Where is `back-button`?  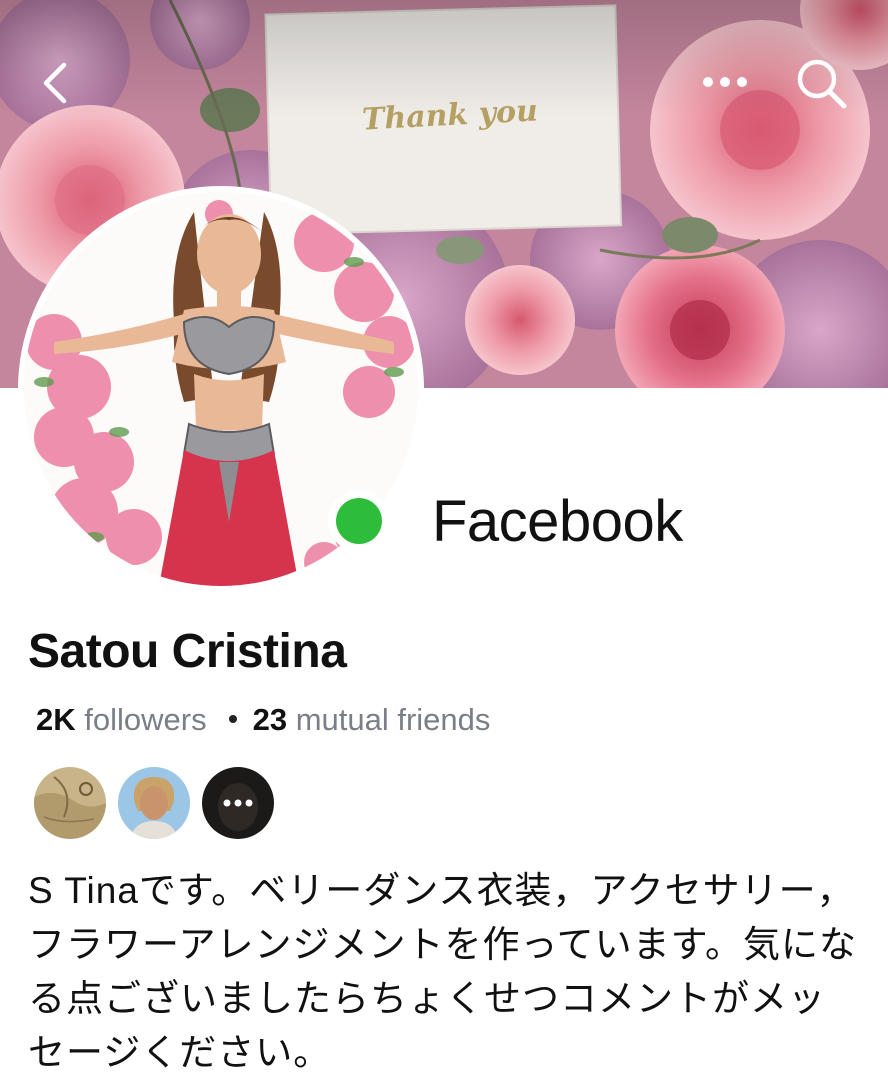 back-button is located at coordinates (55, 83).